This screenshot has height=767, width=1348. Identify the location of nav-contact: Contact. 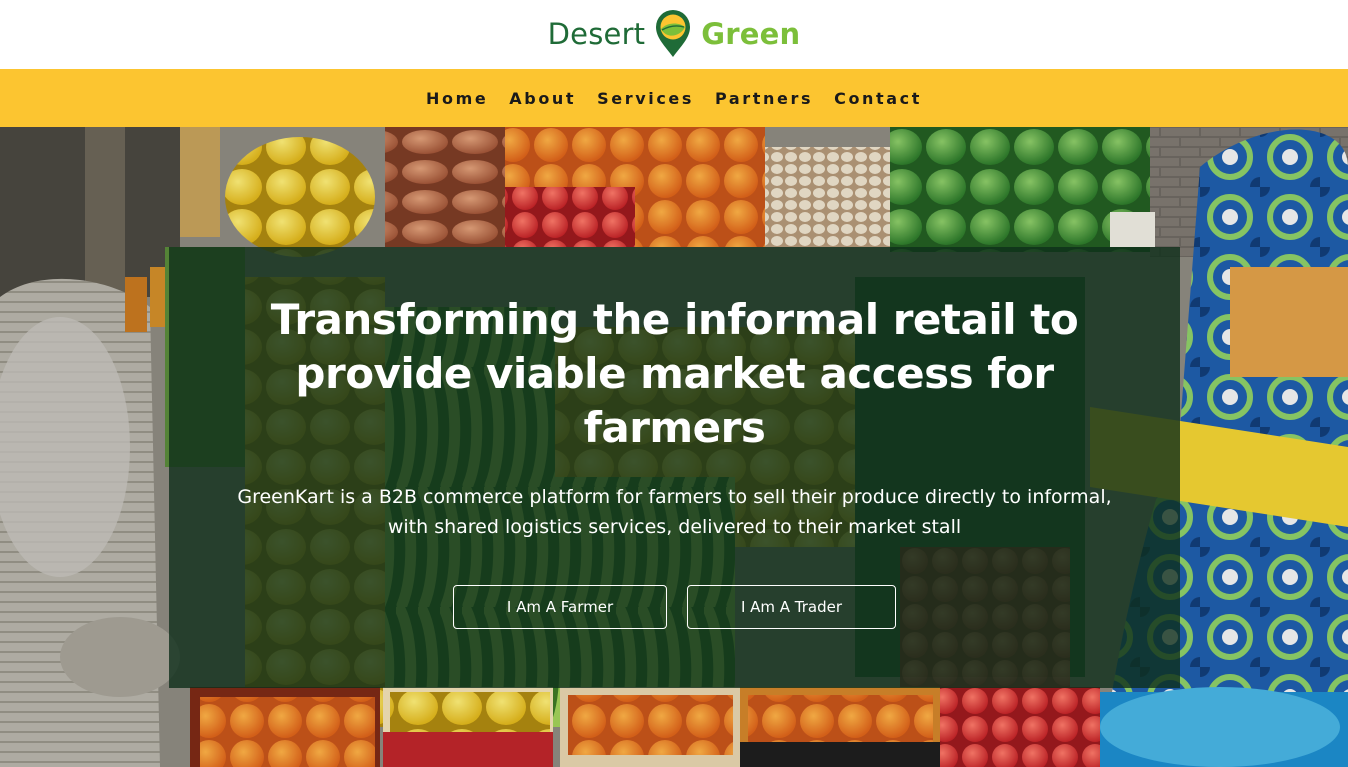
(878, 98).